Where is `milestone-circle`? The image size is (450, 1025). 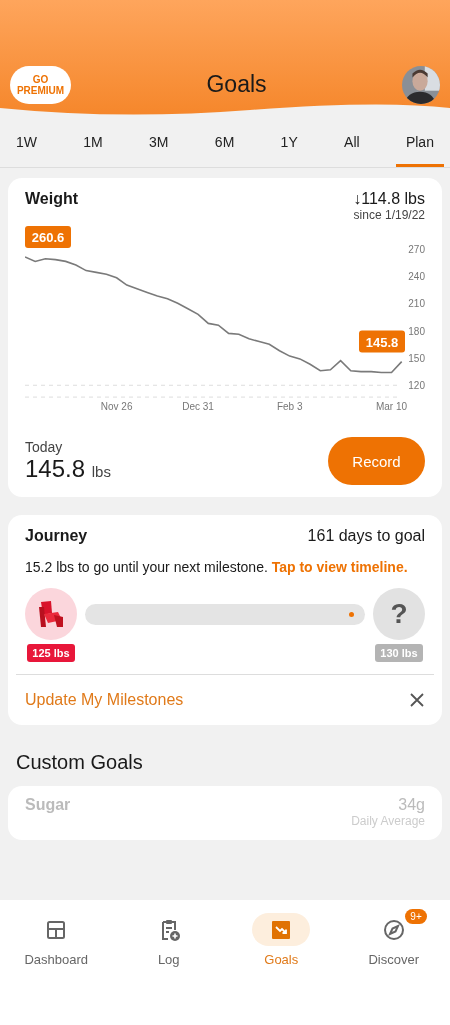 milestone-circle is located at coordinates (51, 614).